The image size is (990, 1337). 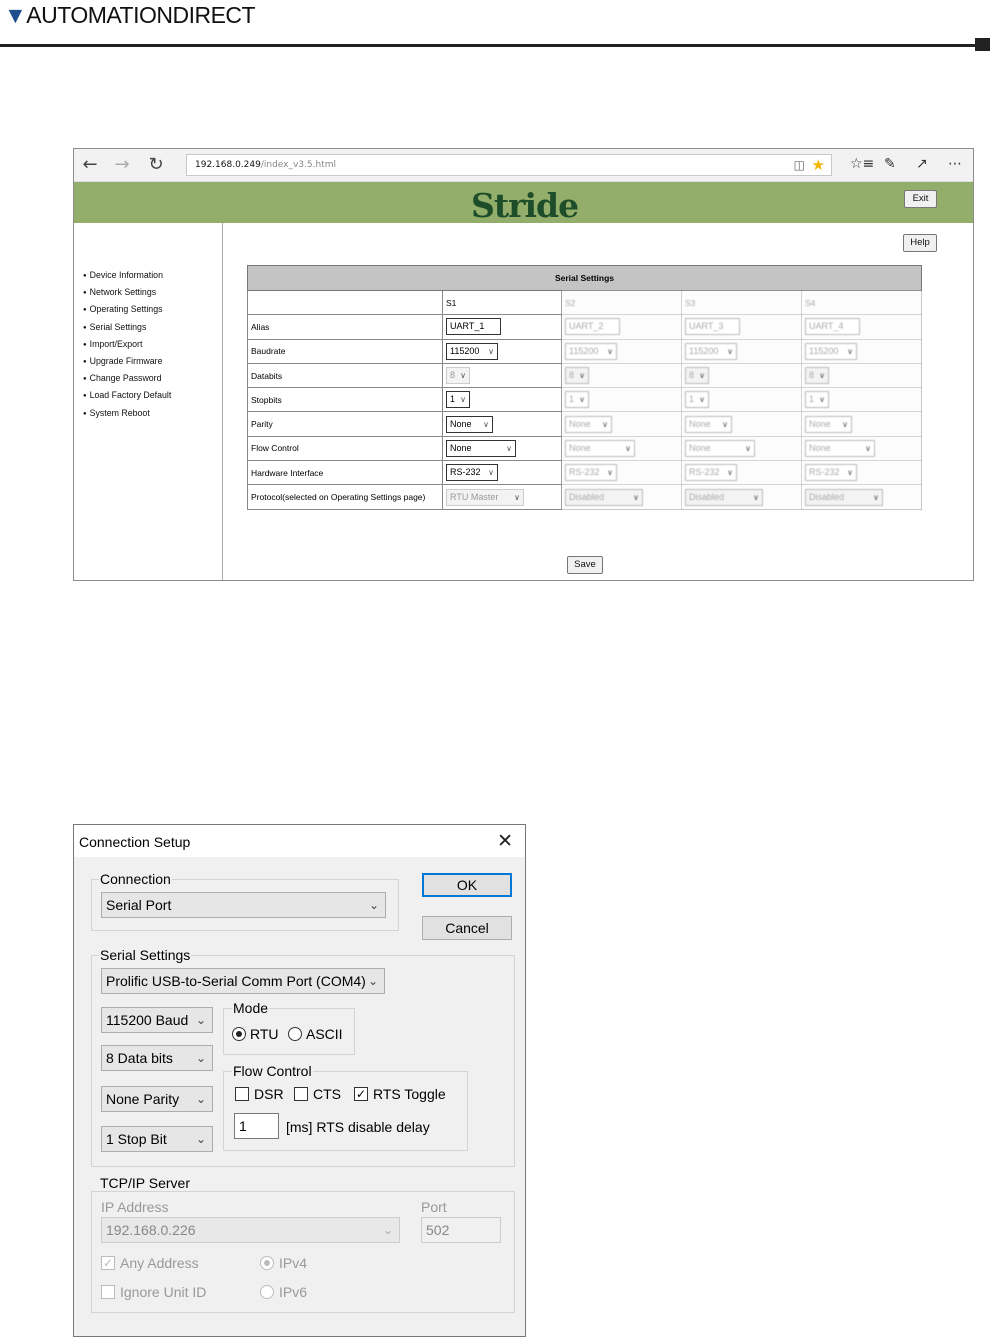 What do you see at coordinates (922, 164) in the screenshot?
I see `share-icon: ↗` at bounding box center [922, 164].